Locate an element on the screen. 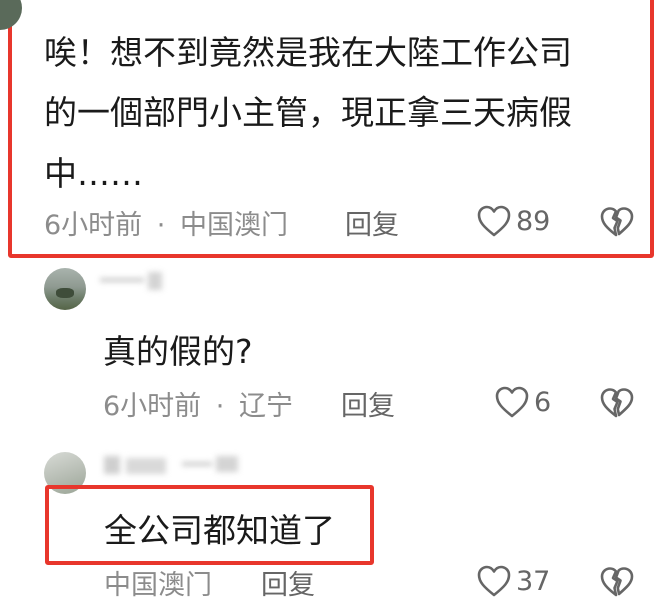 The image size is (660, 602). comment-3-meta: 中国澳门 is located at coordinates (158, 582).